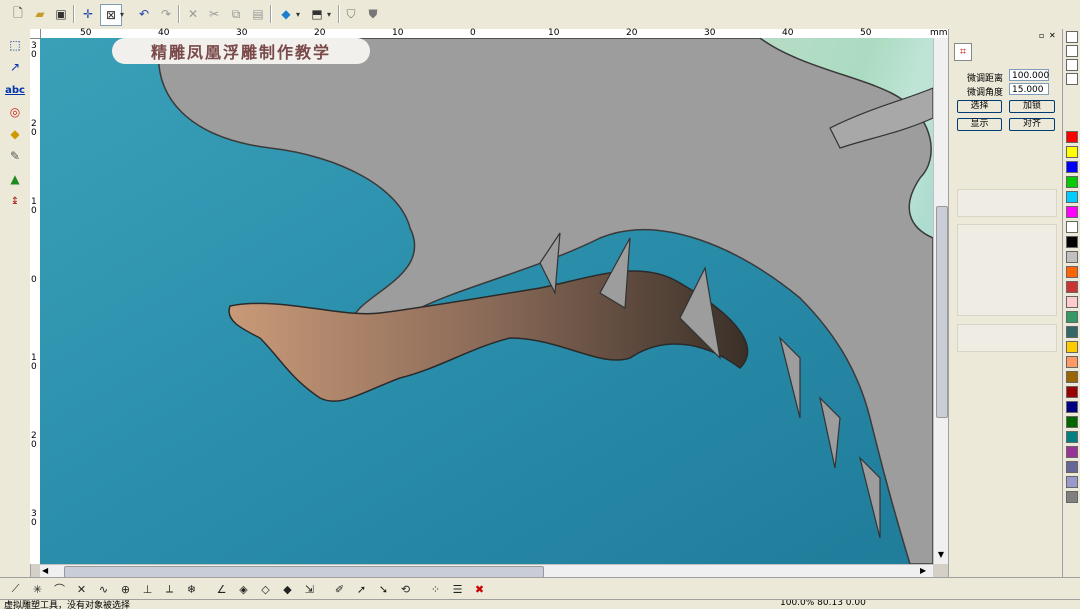  What do you see at coordinates (1032, 106) in the screenshot?
I see `add-lock-button: 加锁` at bounding box center [1032, 106].